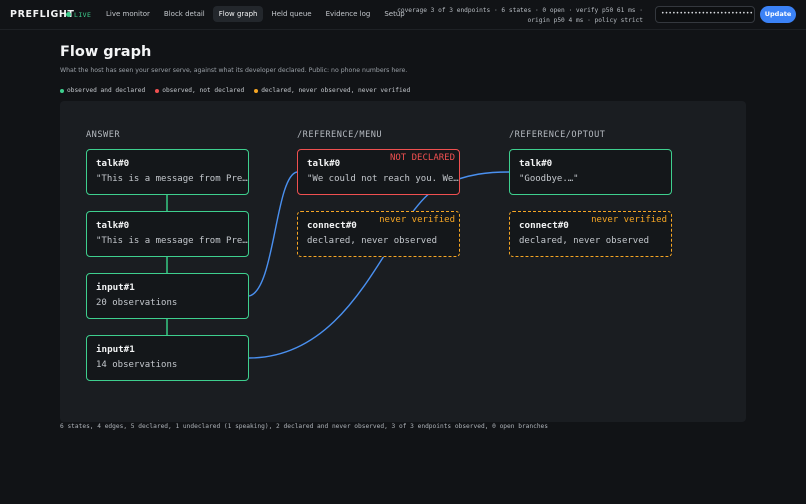 The width and height of the screenshot is (806, 504). Describe the element at coordinates (83, 15) in the screenshot. I see `live-label: LIVE` at that location.